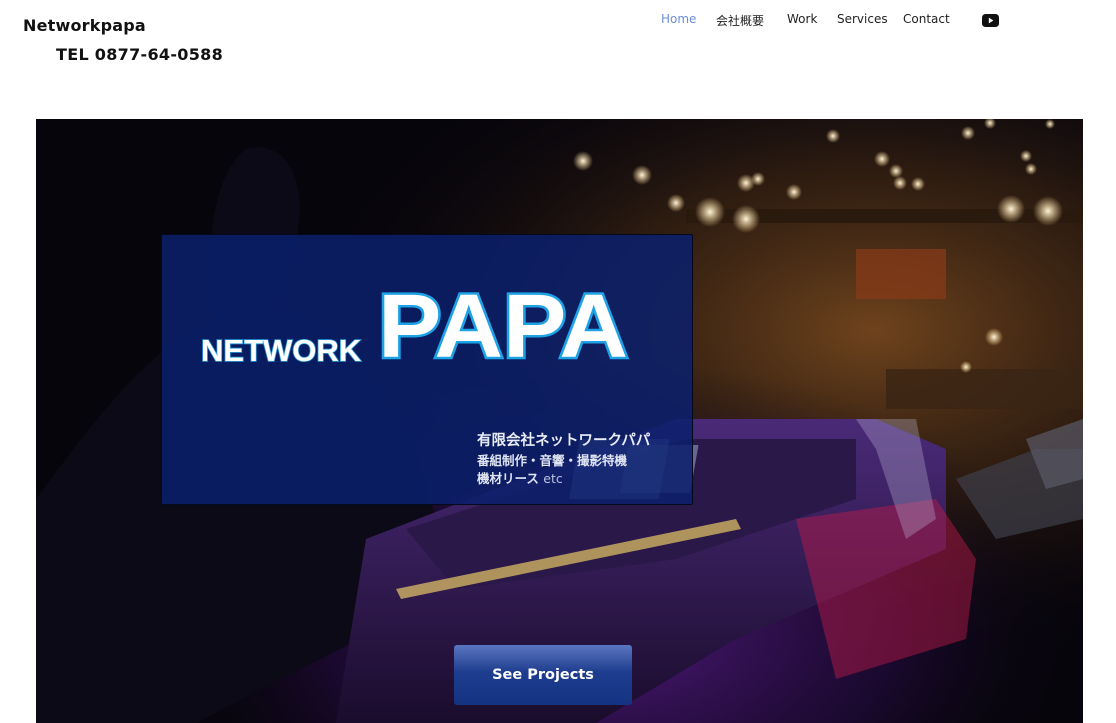  I want to click on youtube-icon, so click(990, 20).